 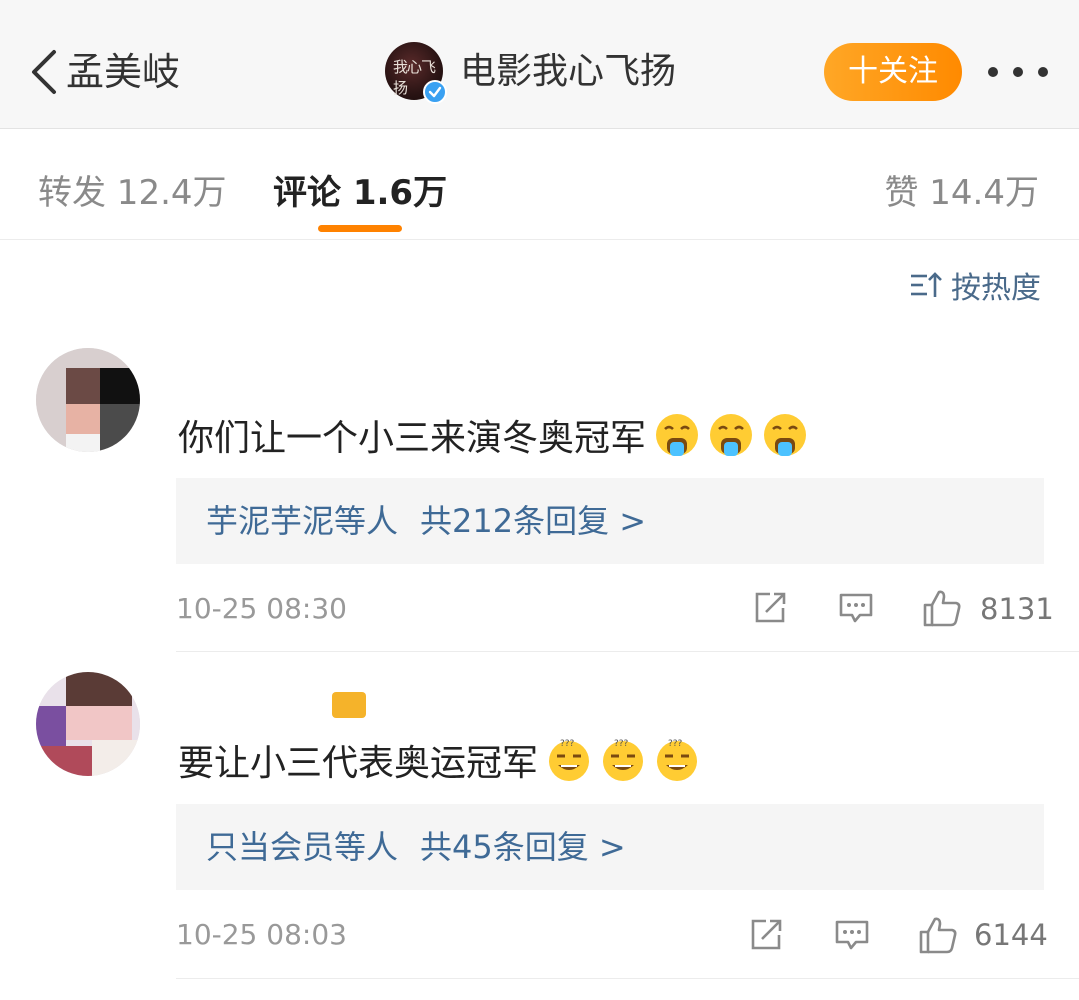 What do you see at coordinates (358, 763) in the screenshot?
I see `comment-text: 要让小三代表奥运冠军` at bounding box center [358, 763].